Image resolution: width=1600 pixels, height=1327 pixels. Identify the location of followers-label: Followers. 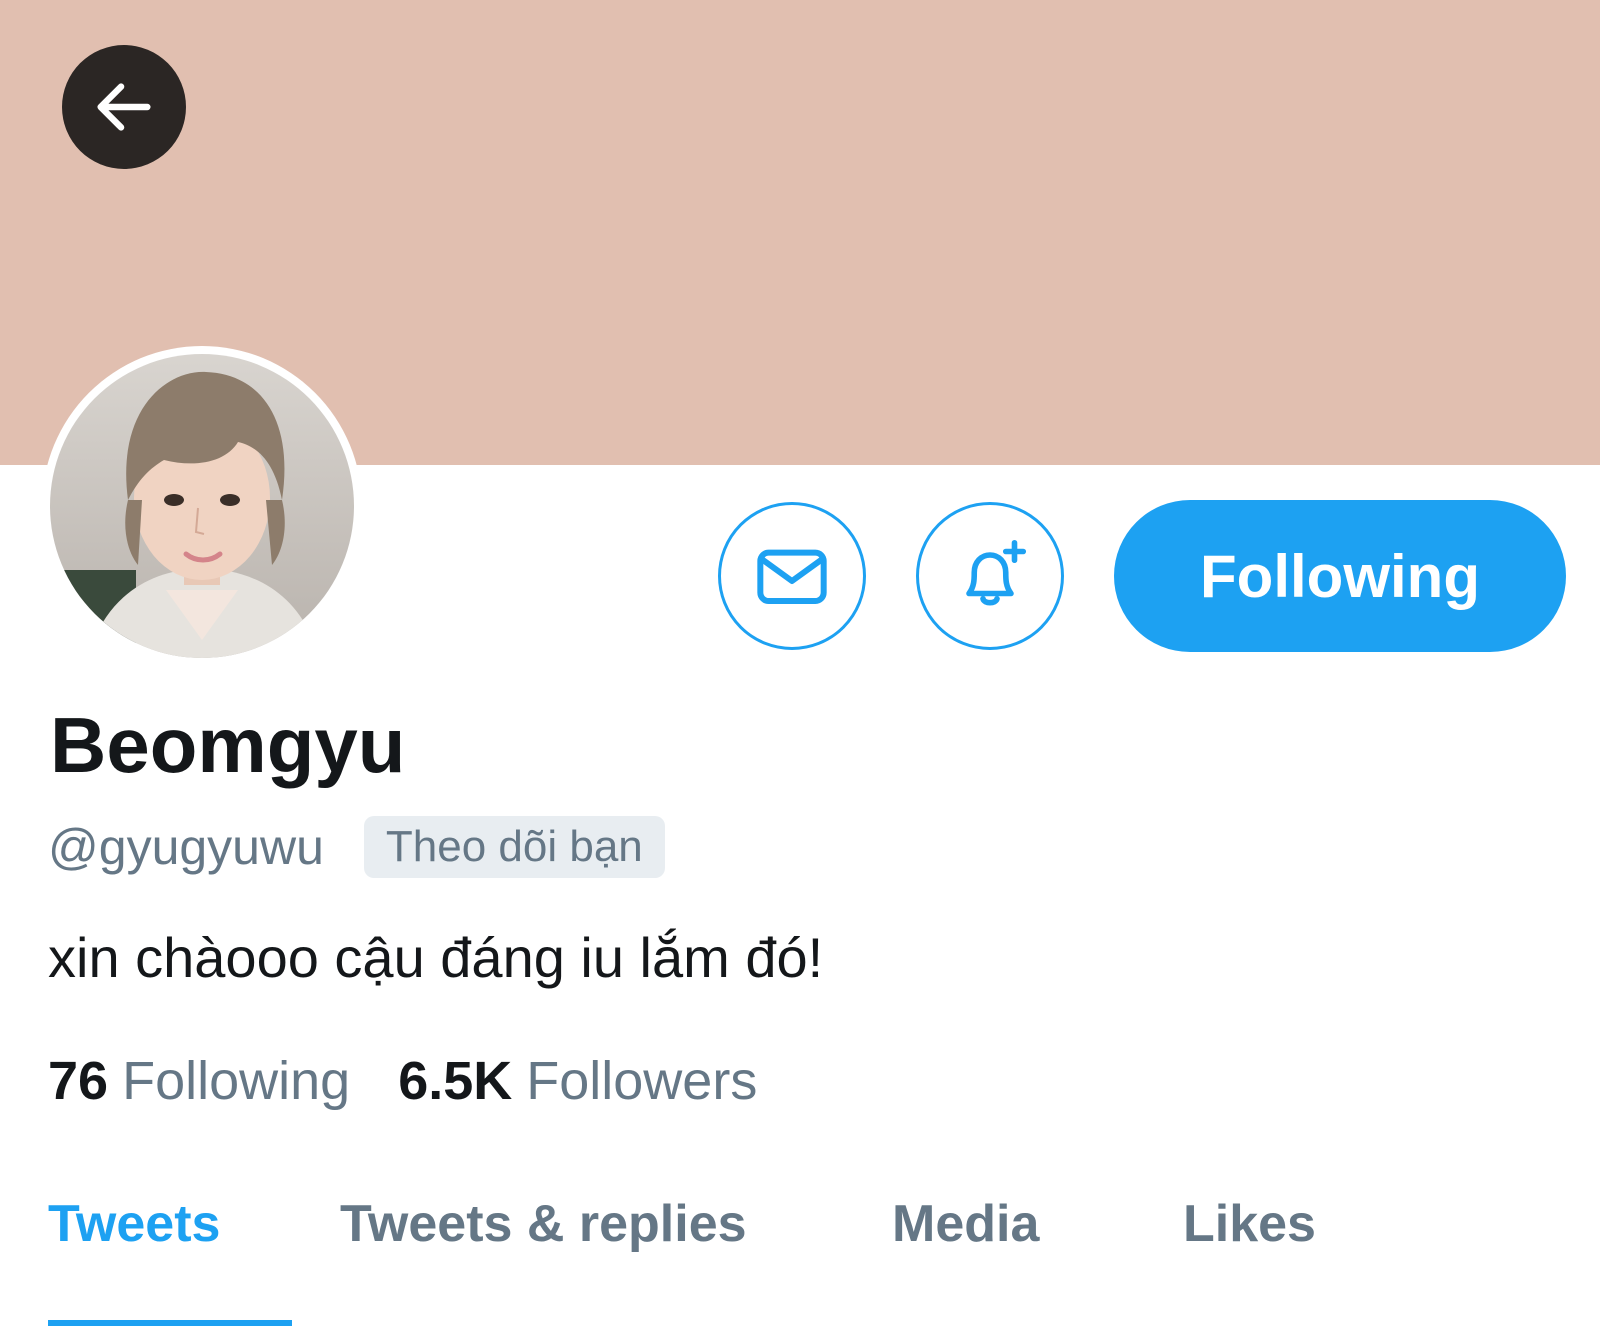
(642, 1081).